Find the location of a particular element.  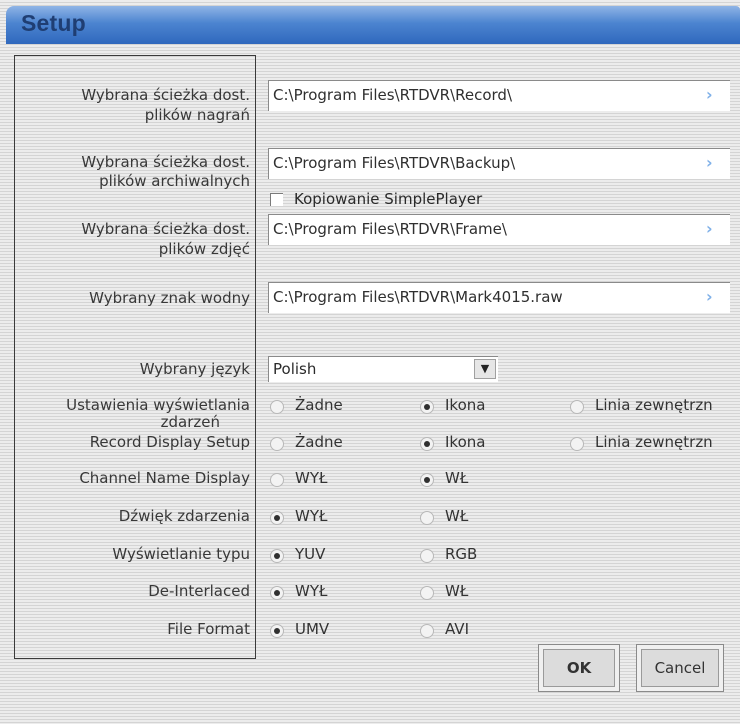

record-display-choice-label-0: Żadne is located at coordinates (319, 442).